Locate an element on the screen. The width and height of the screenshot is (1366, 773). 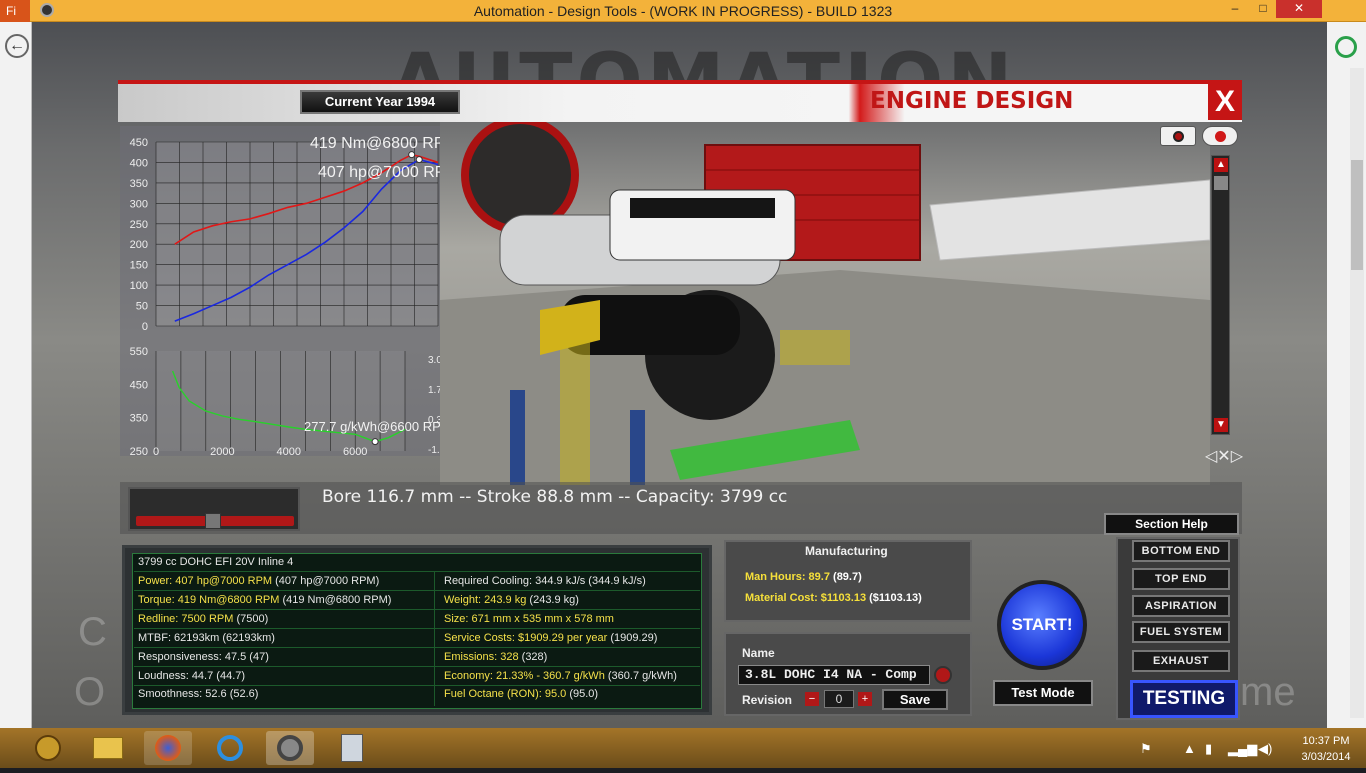
scroll-down-icon: ▼ is located at coordinates (1221, 425).